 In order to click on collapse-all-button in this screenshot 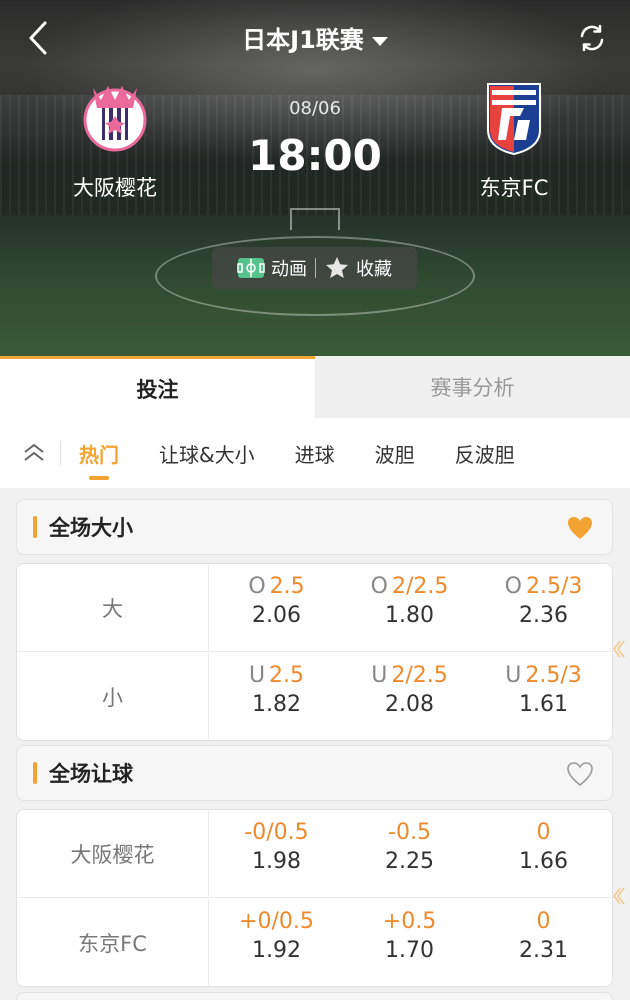, I will do `click(34, 453)`.